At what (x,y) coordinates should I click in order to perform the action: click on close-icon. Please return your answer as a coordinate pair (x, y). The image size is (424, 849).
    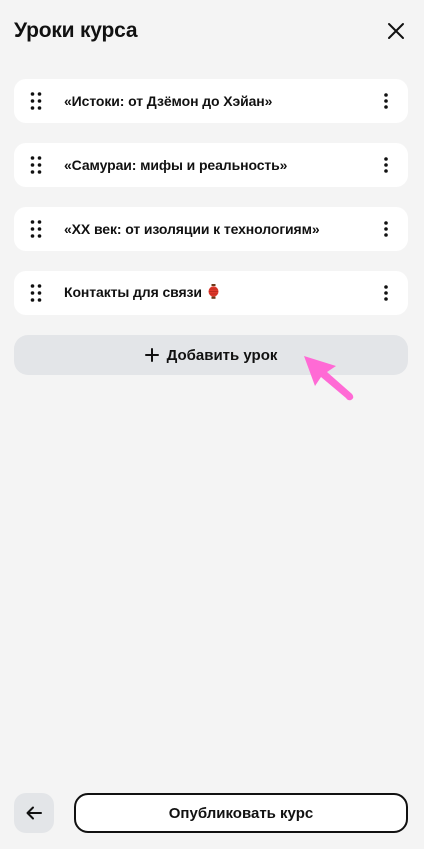
    Looking at the image, I should click on (396, 31).